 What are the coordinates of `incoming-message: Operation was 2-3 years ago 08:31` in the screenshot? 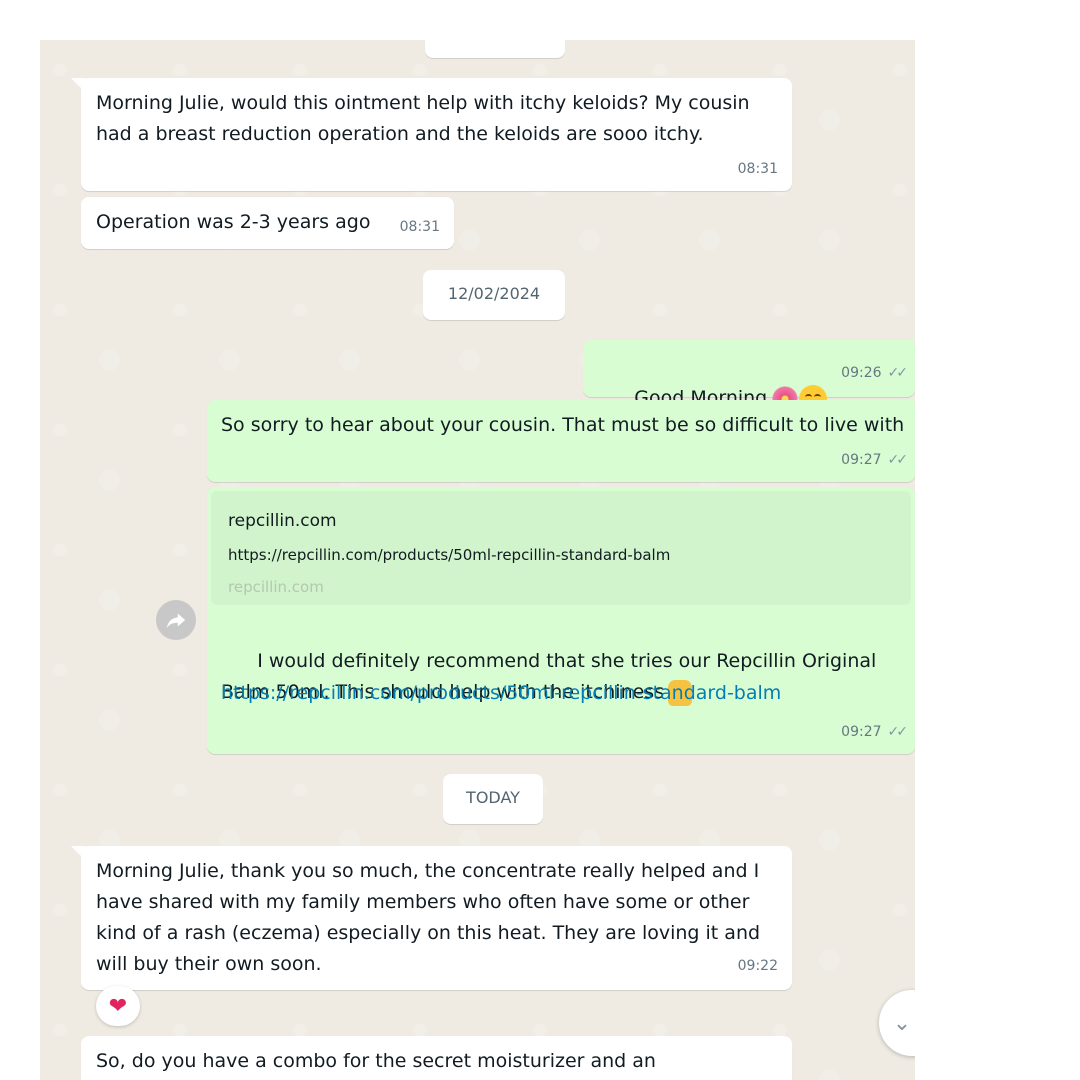 It's located at (267, 223).